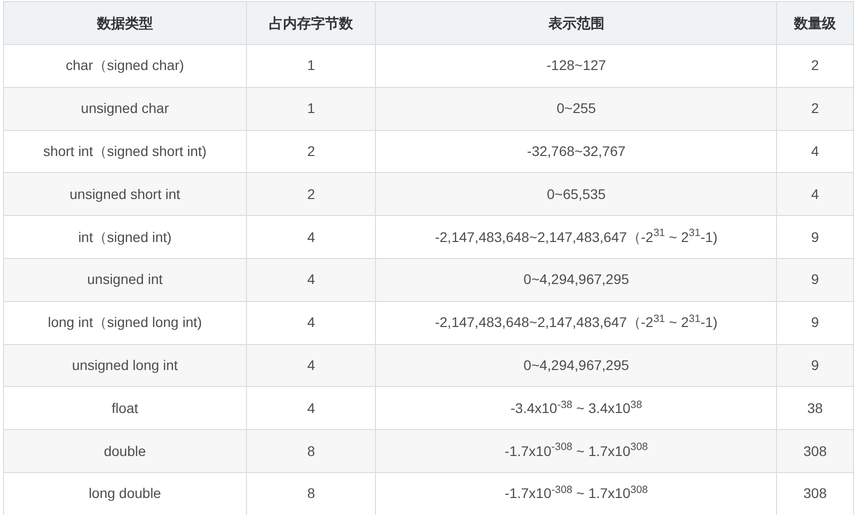 The width and height of the screenshot is (857, 515). Describe the element at coordinates (125, 280) in the screenshot. I see `table-cell: unsigned int` at that location.